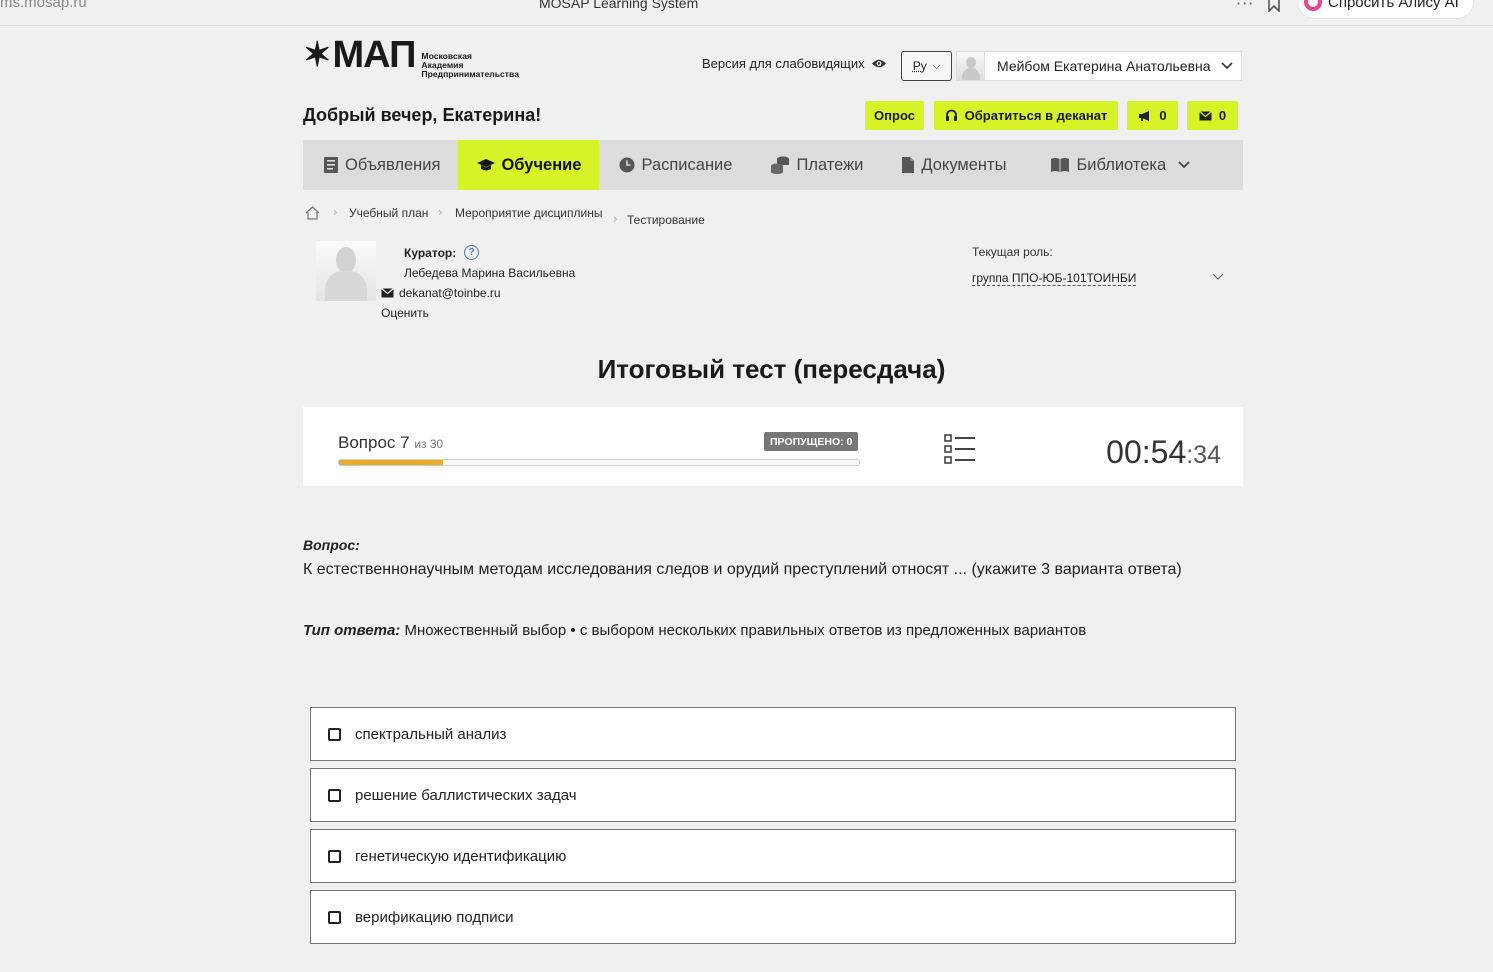 This screenshot has height=972, width=1493. I want to click on language-value: Ру, so click(919, 66).